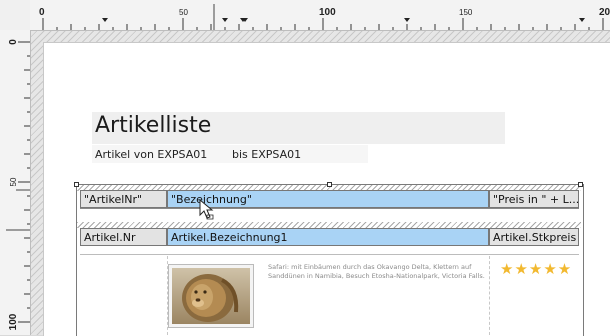  Describe the element at coordinates (15, 15) in the screenshot. I see `ruler-corner` at that location.